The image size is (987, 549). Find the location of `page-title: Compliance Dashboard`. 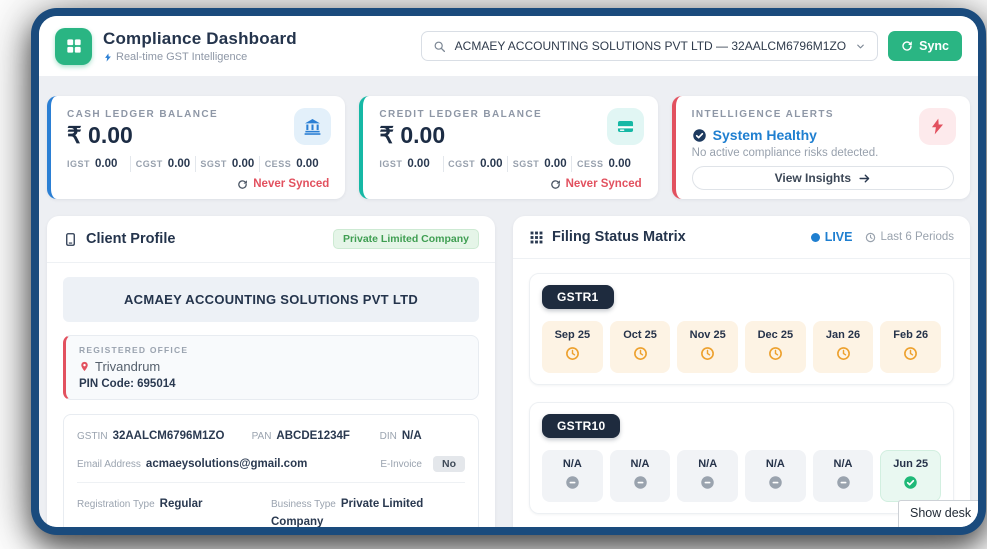

page-title: Compliance Dashboard is located at coordinates (200, 38).